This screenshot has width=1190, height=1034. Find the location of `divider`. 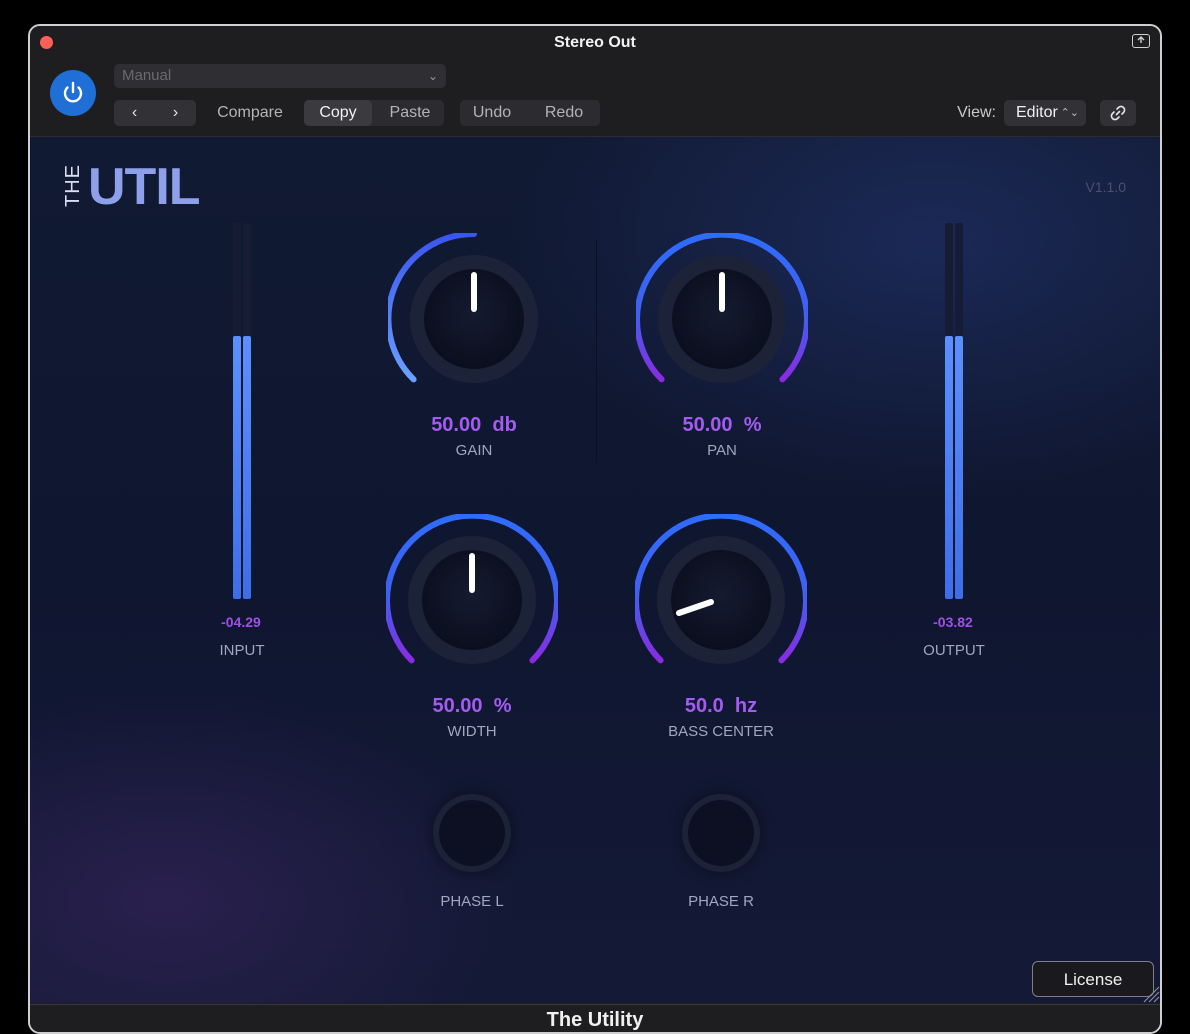

divider is located at coordinates (596, 352).